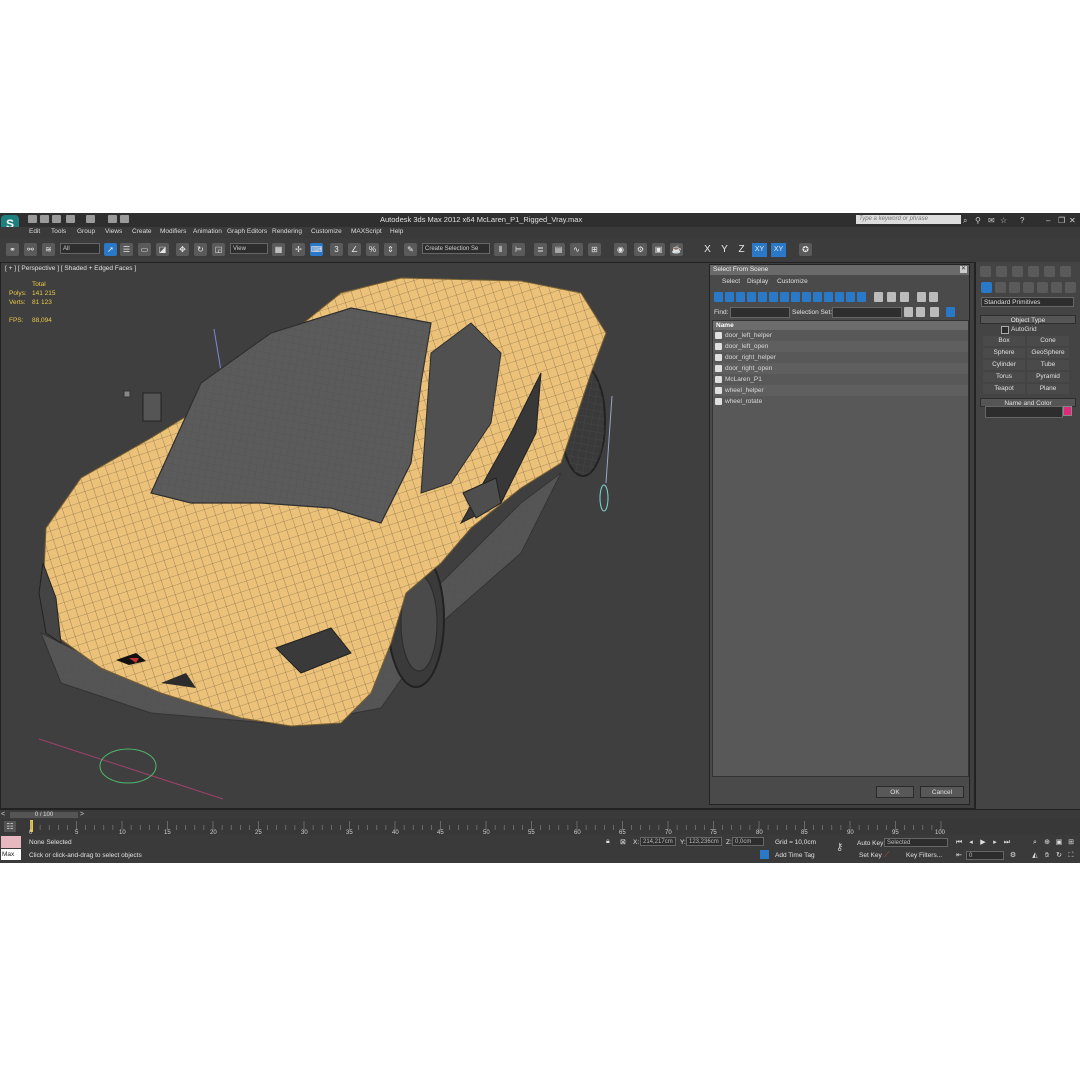 This screenshot has width=1080, height=1080. Describe the element at coordinates (500, 249) in the screenshot. I see `mirror-icon: ⫴` at that location.